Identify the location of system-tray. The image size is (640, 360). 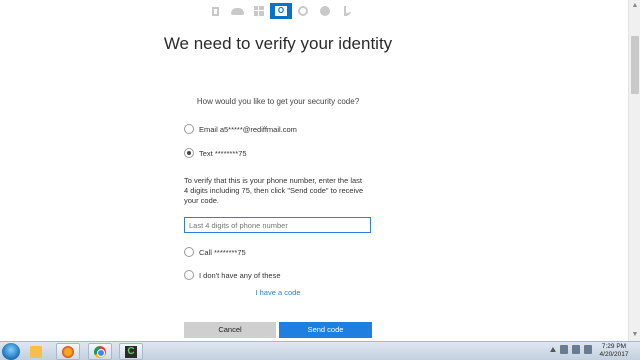
(571, 349).